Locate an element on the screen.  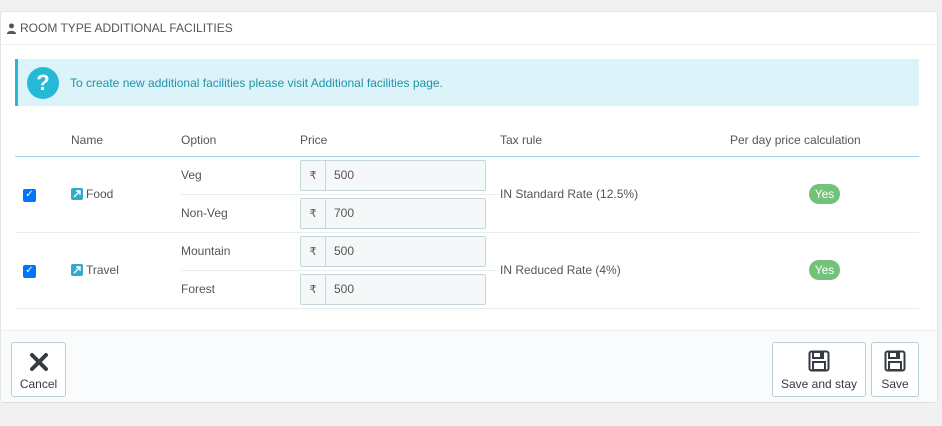
cancel-button: Cancel is located at coordinates (38, 369).